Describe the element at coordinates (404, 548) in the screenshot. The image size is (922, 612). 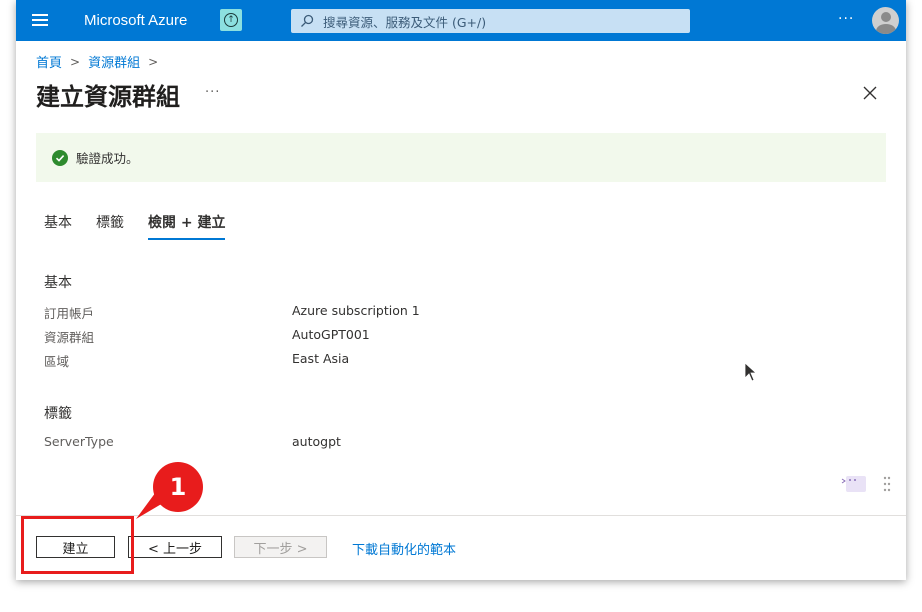
I see `download-template-link: 下載自動化的範本` at that location.